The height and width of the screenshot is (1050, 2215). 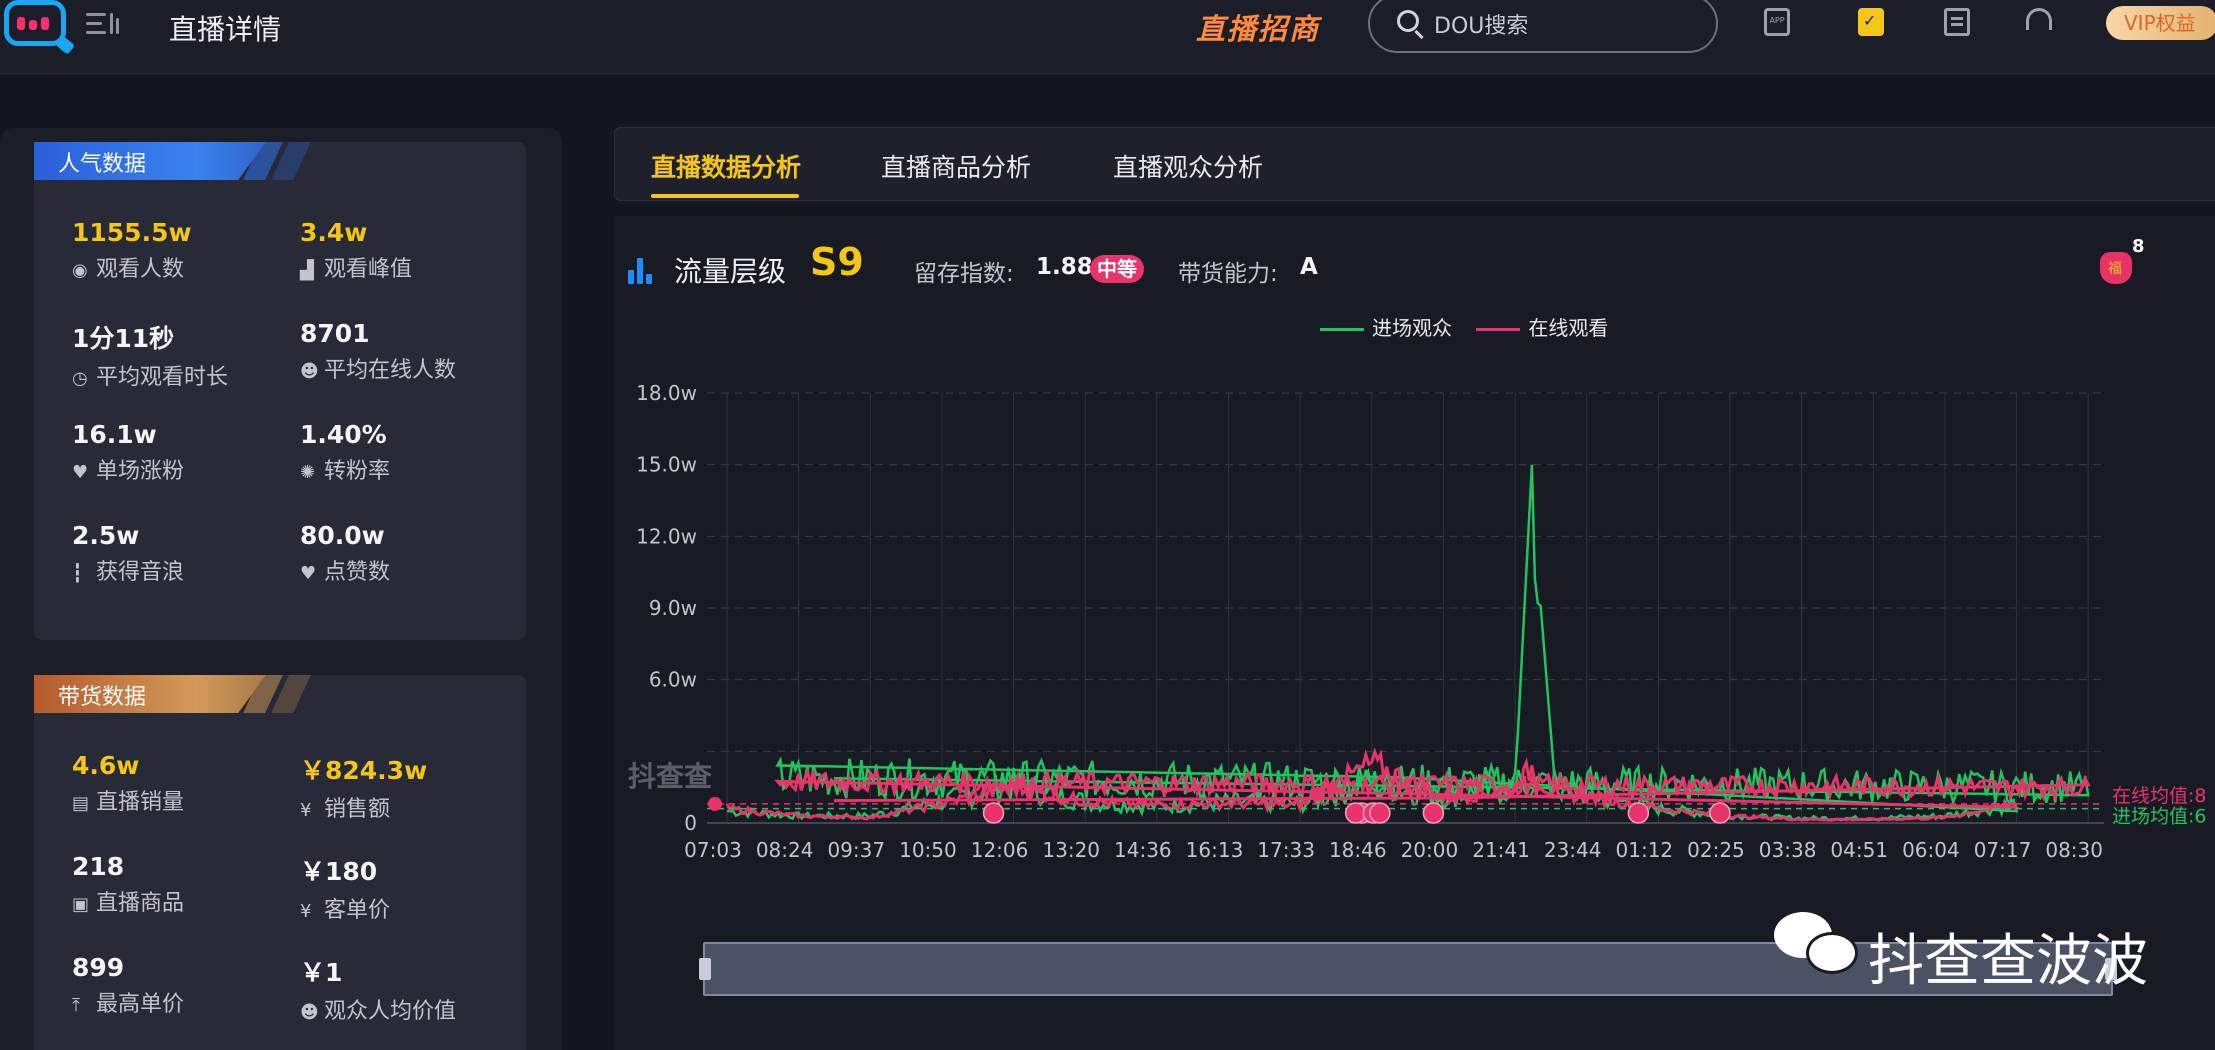 What do you see at coordinates (128, 572) in the screenshot?
I see `stat-label: ┇ 获得音浪` at bounding box center [128, 572].